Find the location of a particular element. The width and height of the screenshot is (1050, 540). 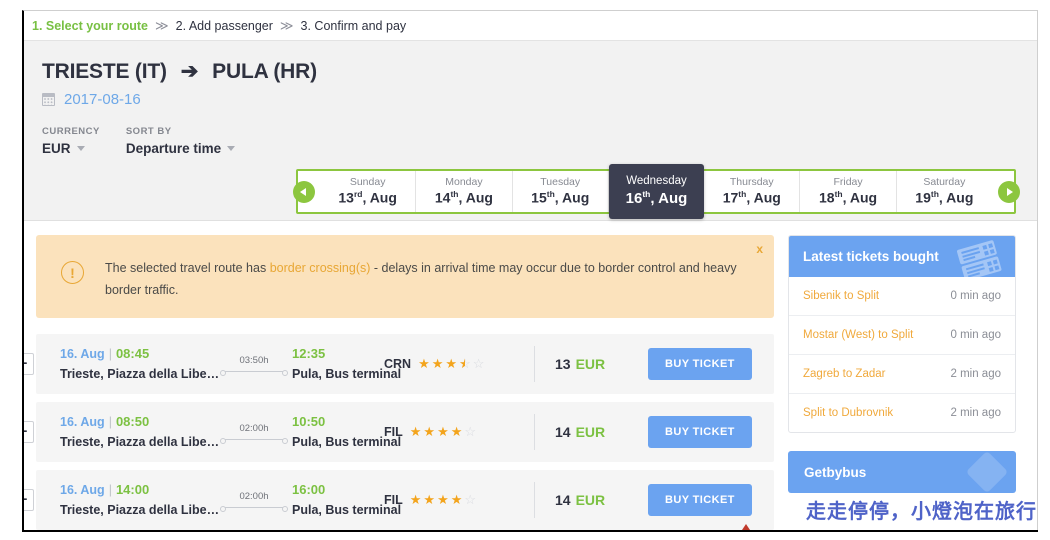

step-select-route: 1. Select your route is located at coordinates (90, 26).